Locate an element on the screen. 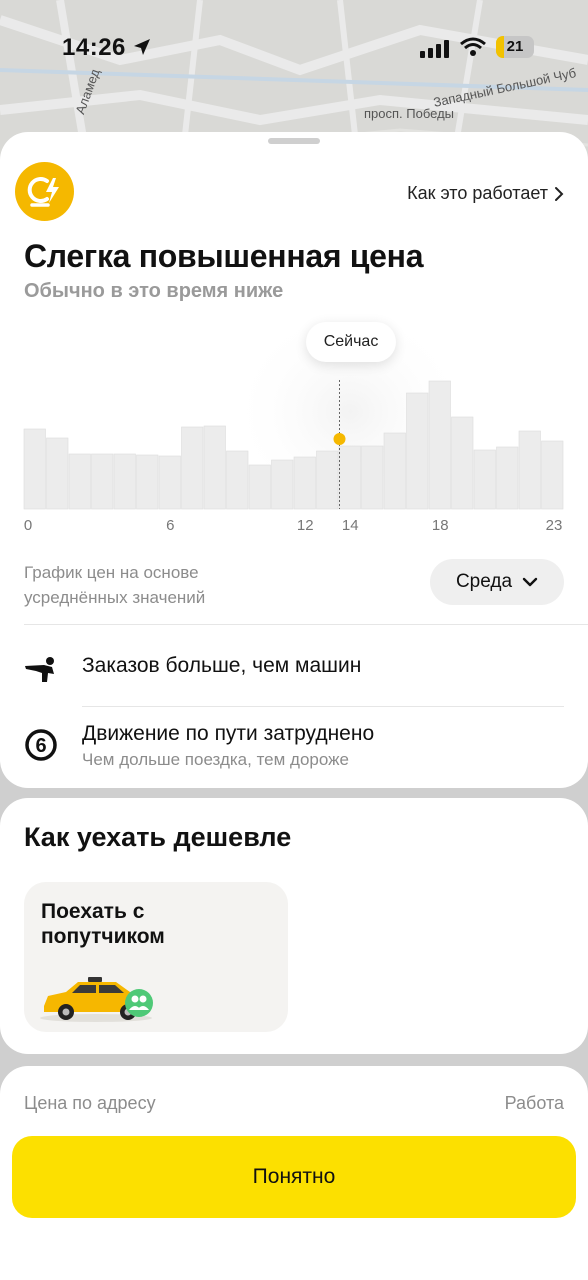 The image size is (588, 1280). wifi-icon is located at coordinates (473, 46).